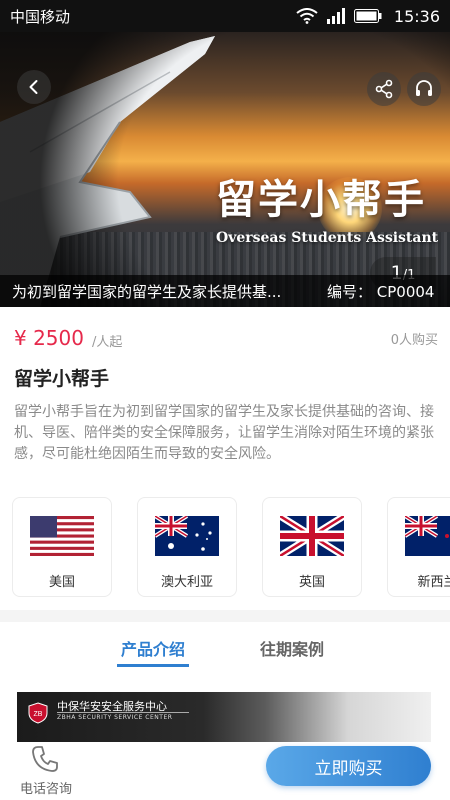 This screenshot has height=800, width=450. Describe the element at coordinates (40, 16) in the screenshot. I see `carrier-name: 中国移动` at that location.